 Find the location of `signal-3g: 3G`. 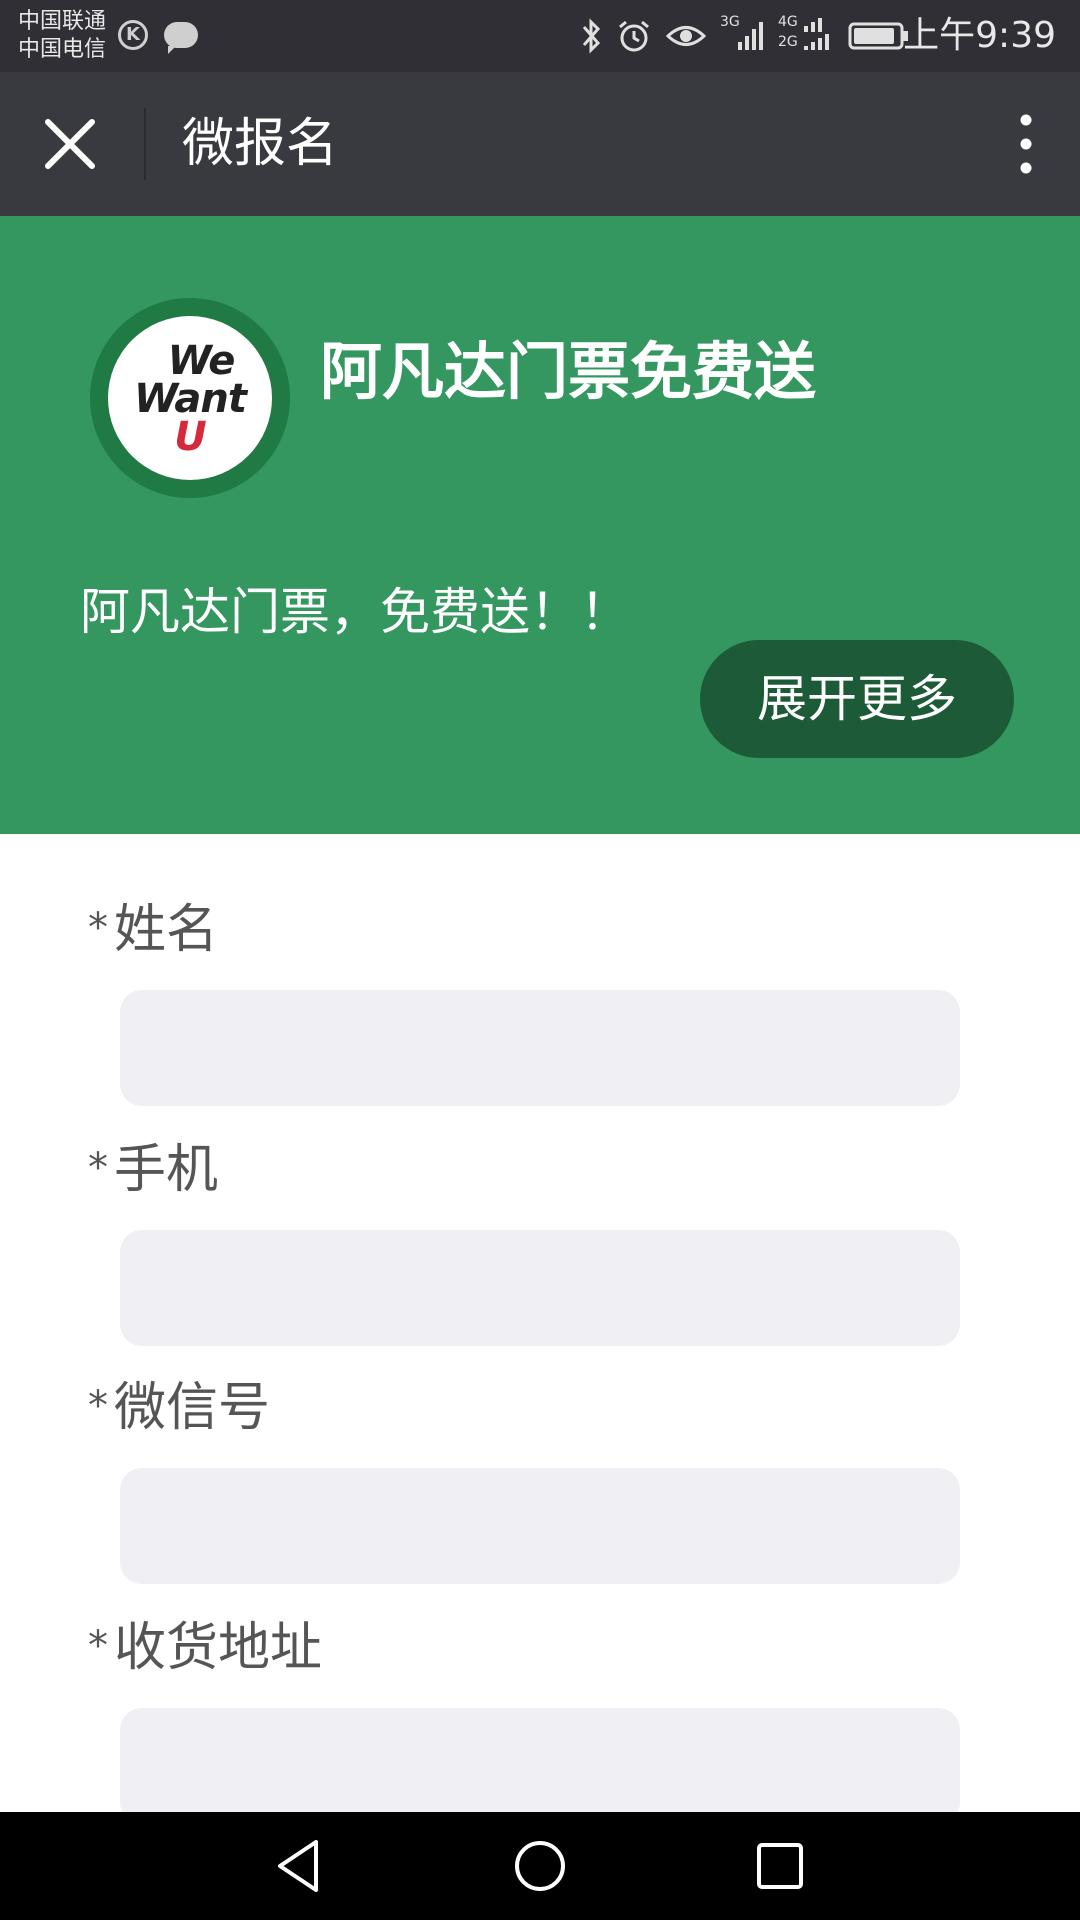

signal-3g: 3G is located at coordinates (742, 35).